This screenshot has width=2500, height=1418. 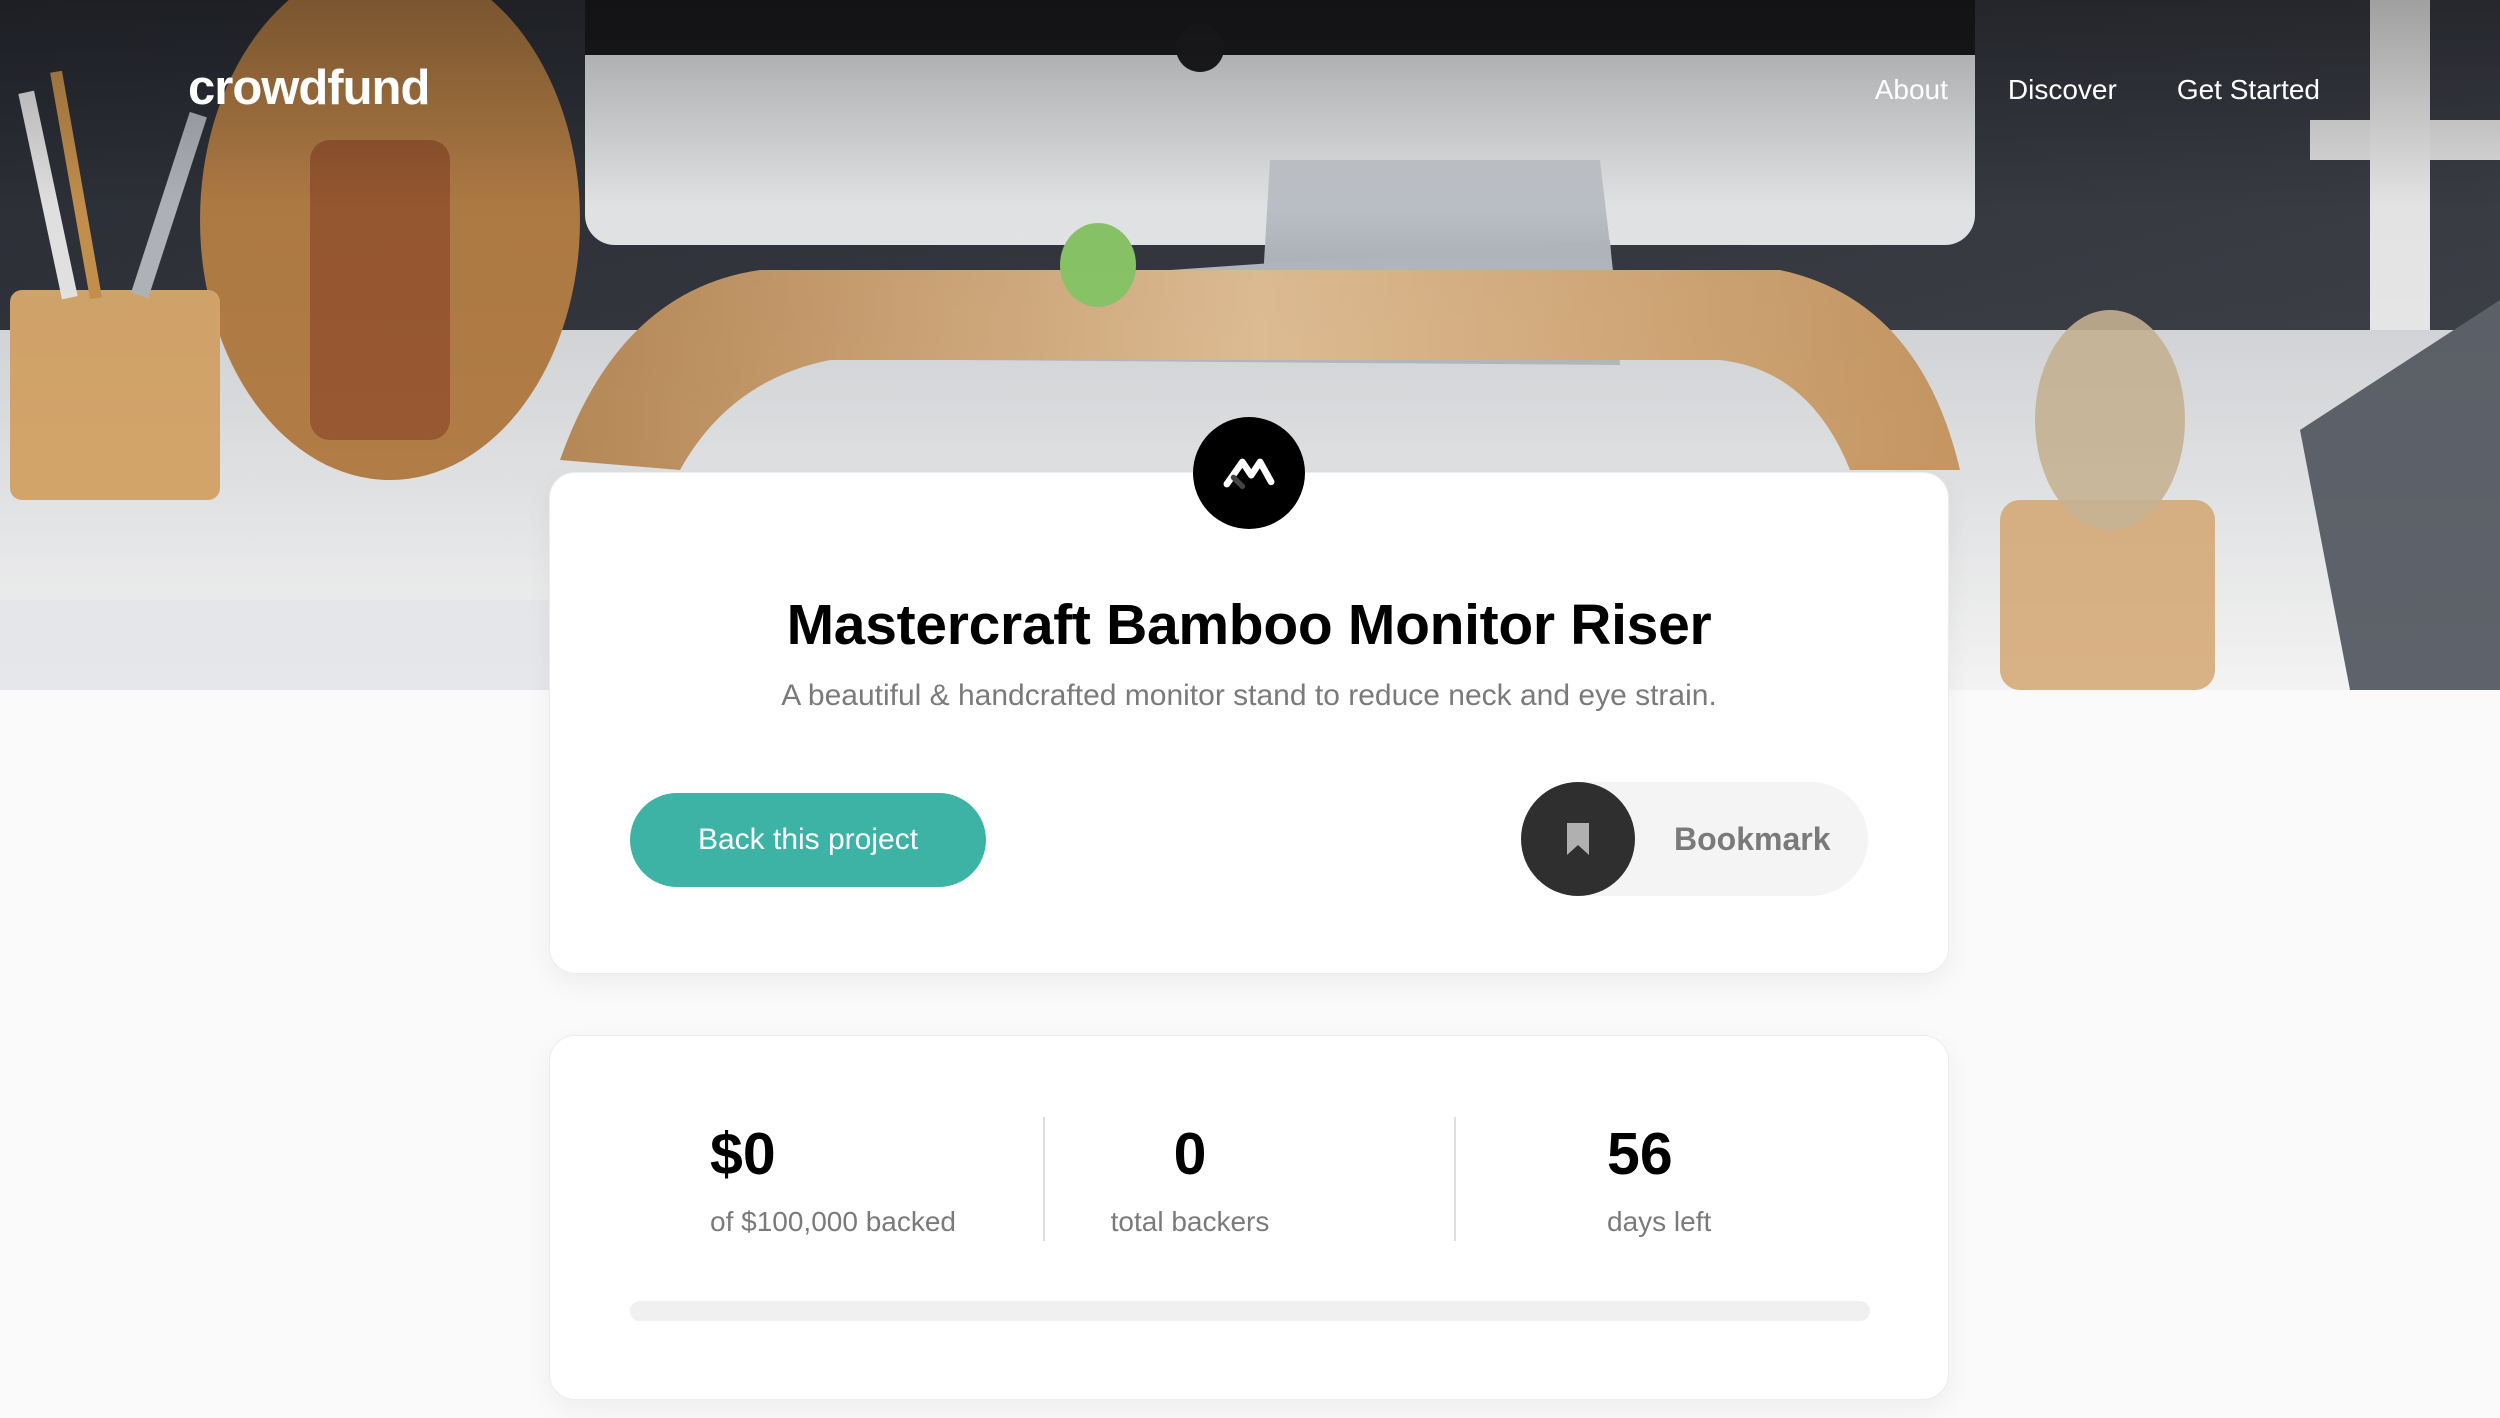 What do you see at coordinates (1190, 1221) in the screenshot?
I see `backers-caption: total backers` at bounding box center [1190, 1221].